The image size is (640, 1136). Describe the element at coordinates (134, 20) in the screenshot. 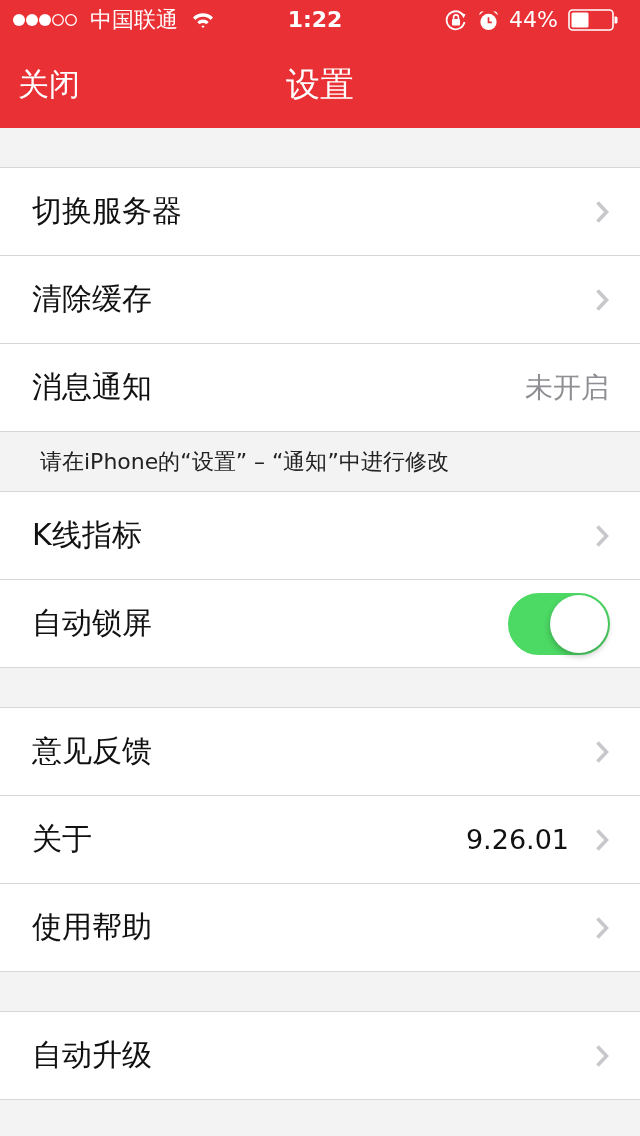

I see `carrier-name: 中国联通` at that location.